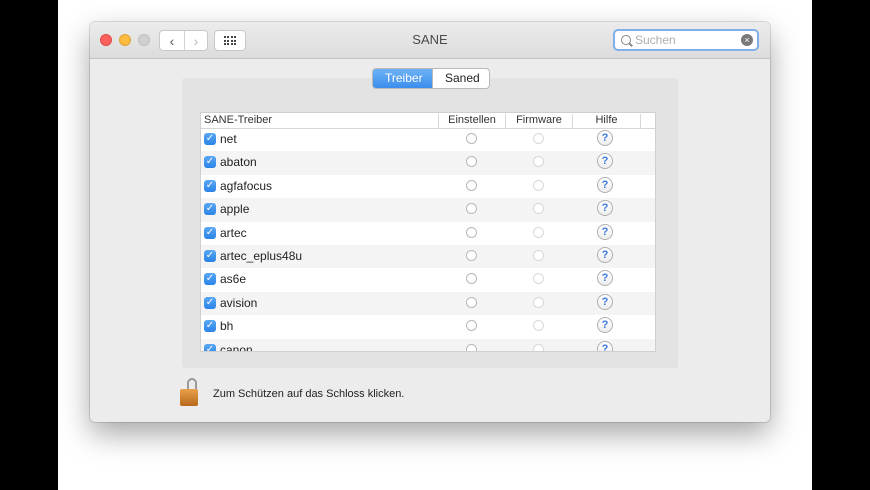  What do you see at coordinates (235, 209) in the screenshot?
I see `driver-name: apple` at bounding box center [235, 209].